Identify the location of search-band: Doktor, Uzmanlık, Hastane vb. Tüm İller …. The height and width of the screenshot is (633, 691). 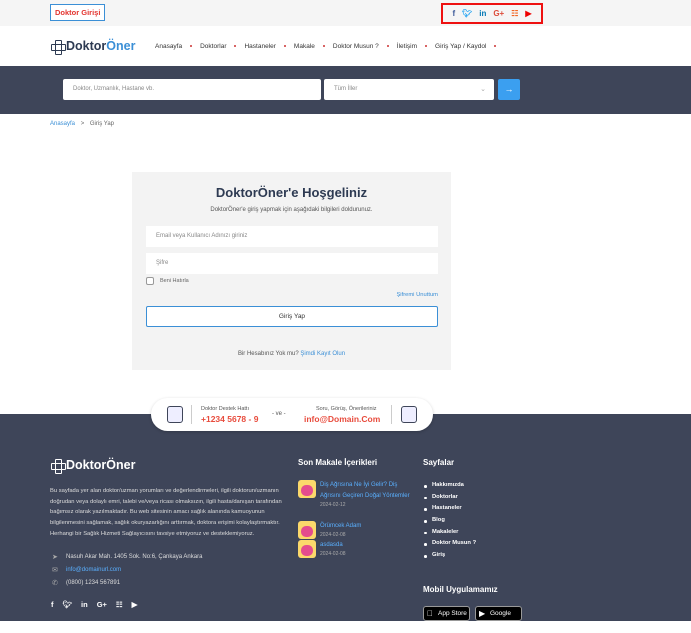
(345, 90).